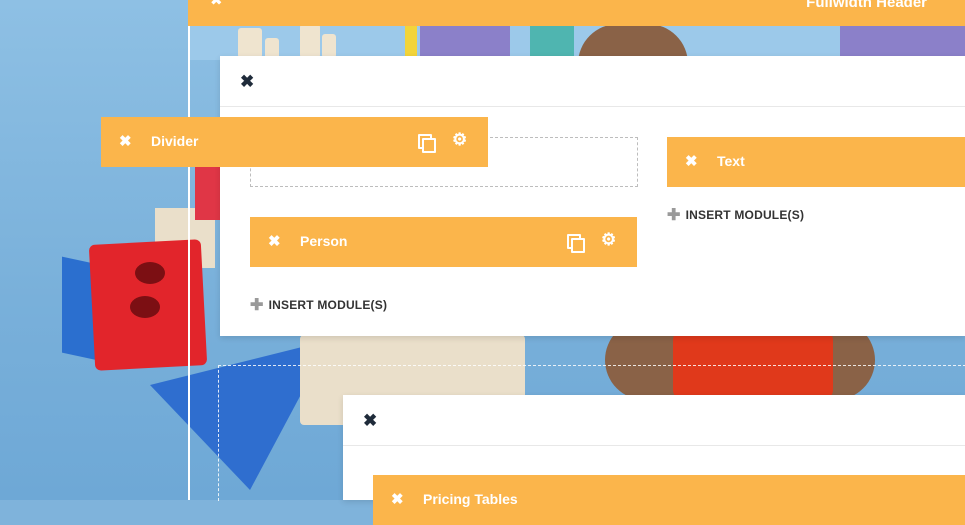 Image resolution: width=965 pixels, height=525 pixels. What do you see at coordinates (592, 81) in the screenshot?
I see `section-1-header: ✖` at bounding box center [592, 81].